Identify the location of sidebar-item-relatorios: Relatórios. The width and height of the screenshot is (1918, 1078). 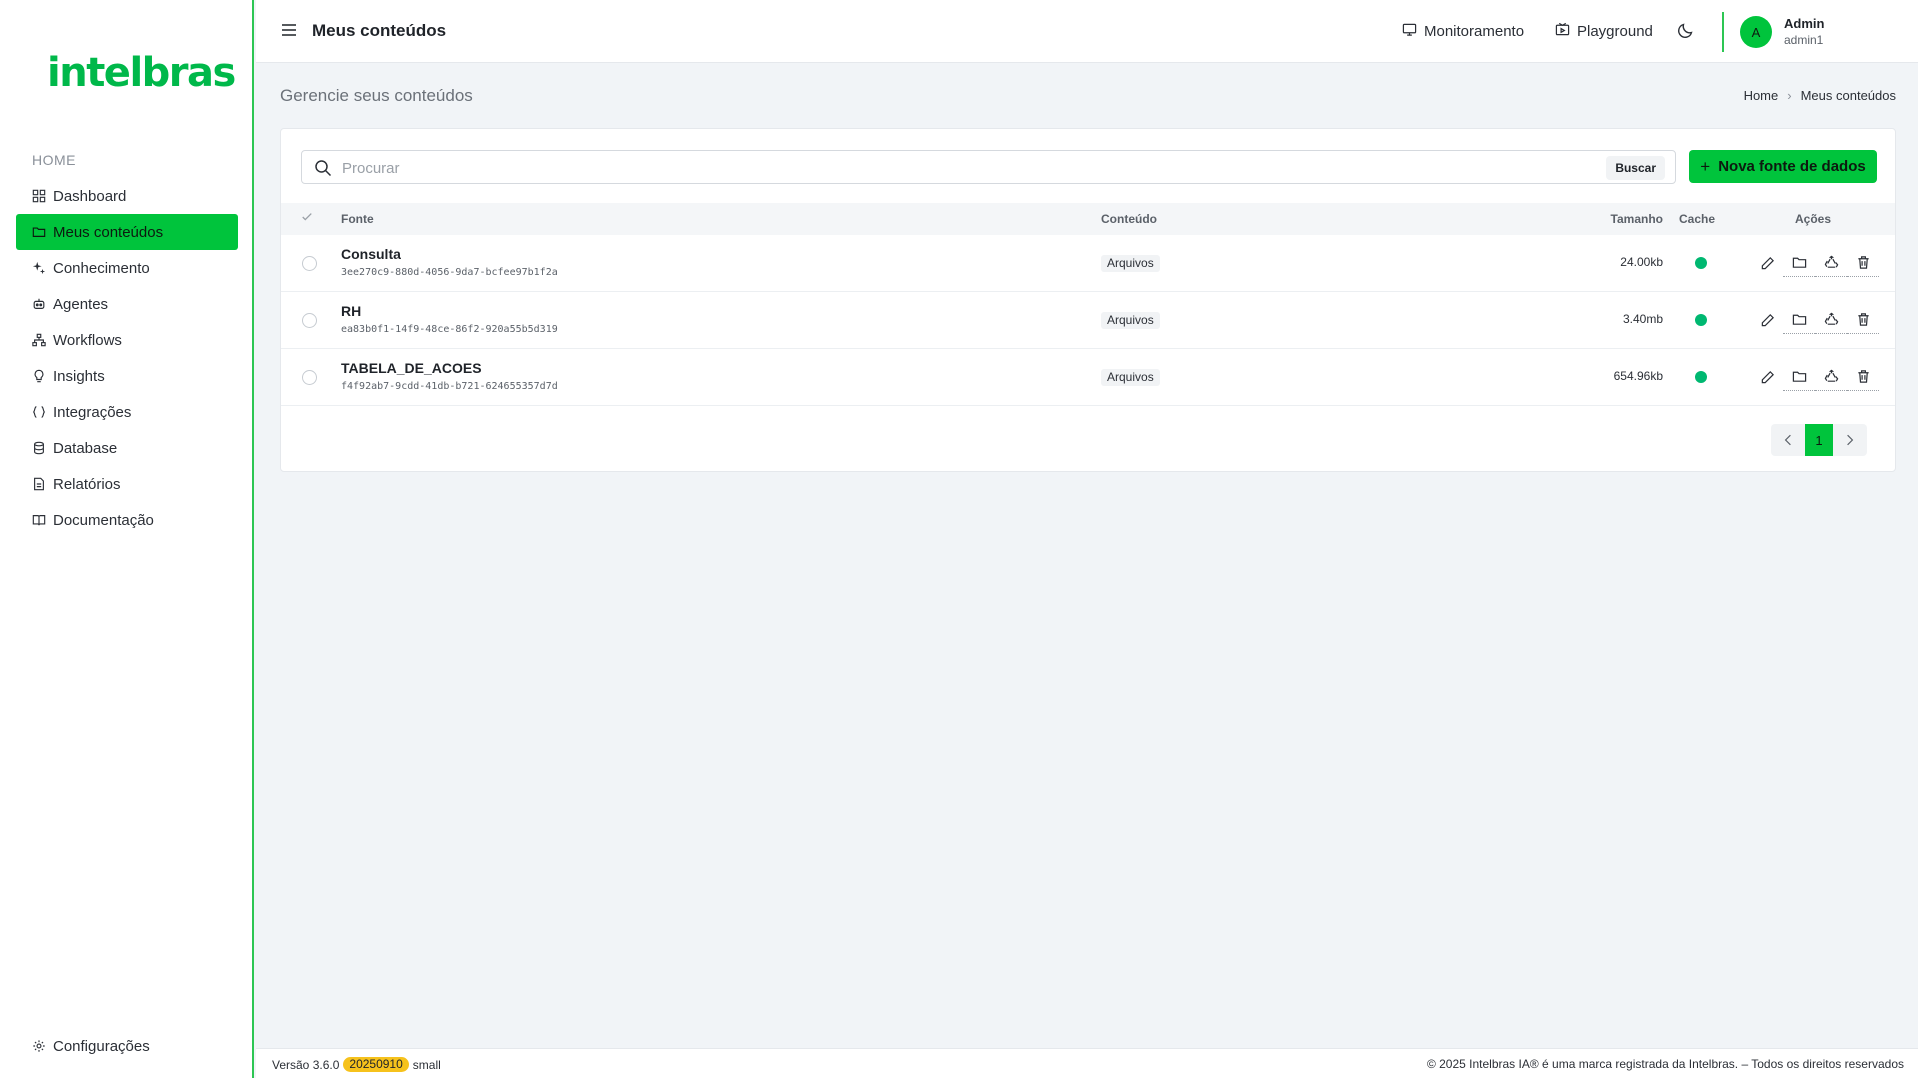
(127, 484).